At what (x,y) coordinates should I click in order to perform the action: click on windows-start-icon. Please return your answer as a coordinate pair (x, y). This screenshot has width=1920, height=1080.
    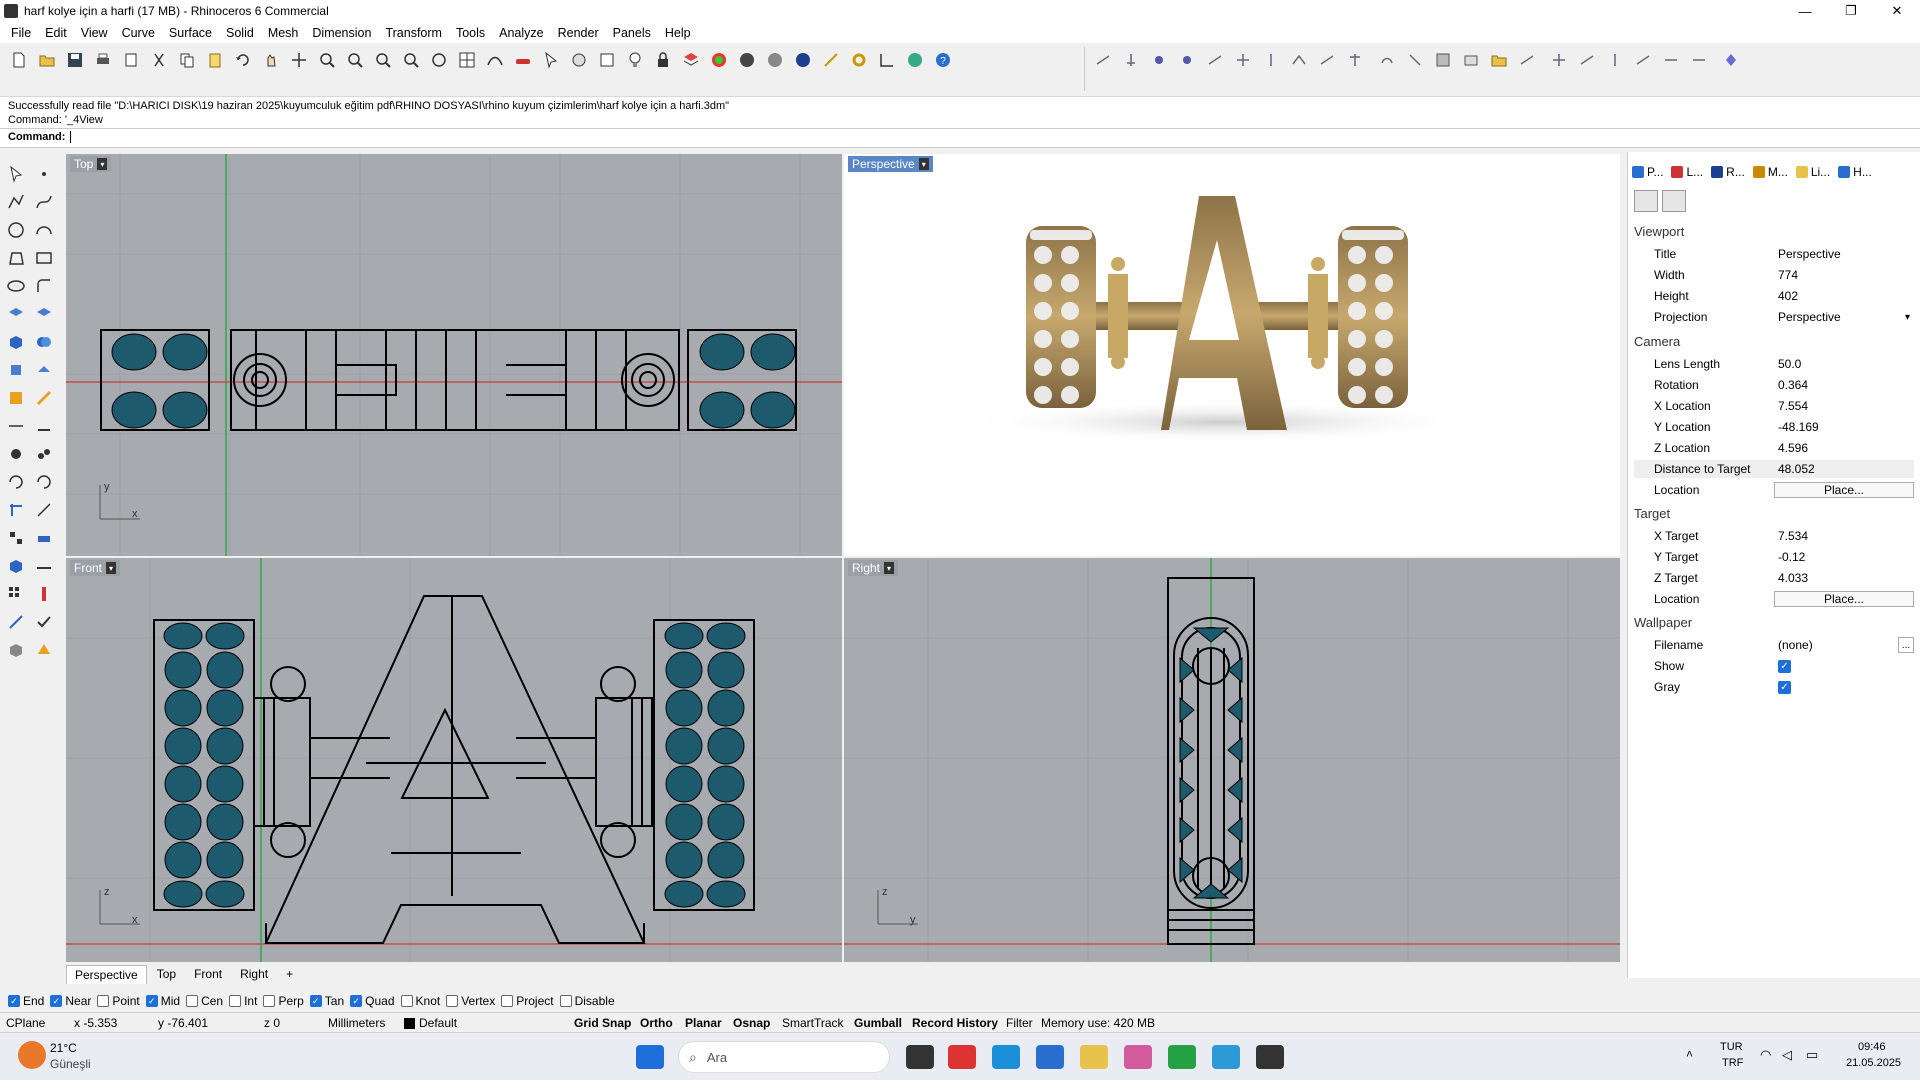
    Looking at the image, I should click on (650, 1057).